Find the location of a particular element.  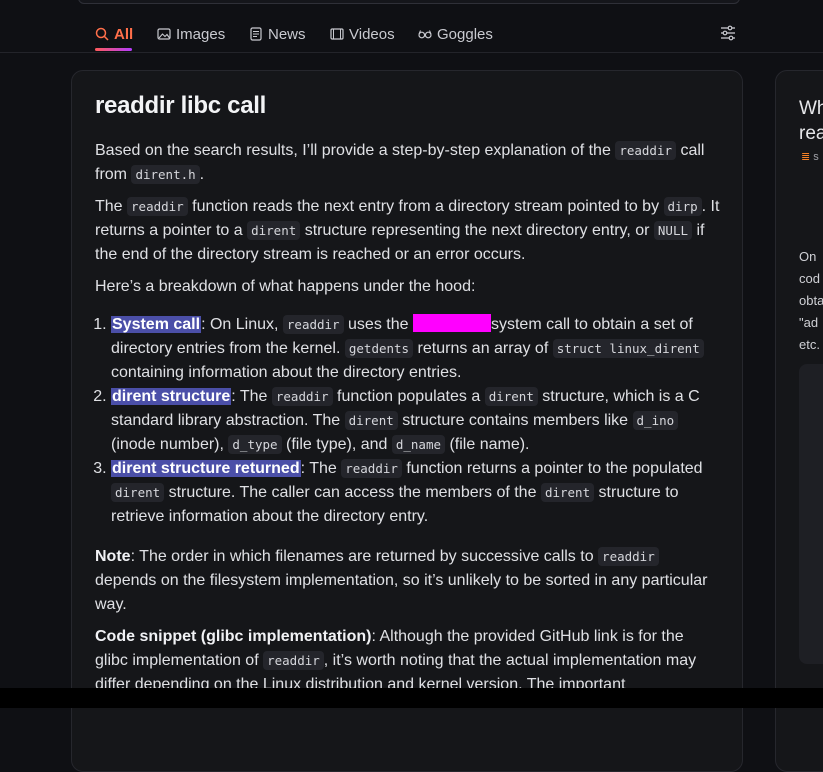

snippet-line: "ad is located at coordinates (809, 322).